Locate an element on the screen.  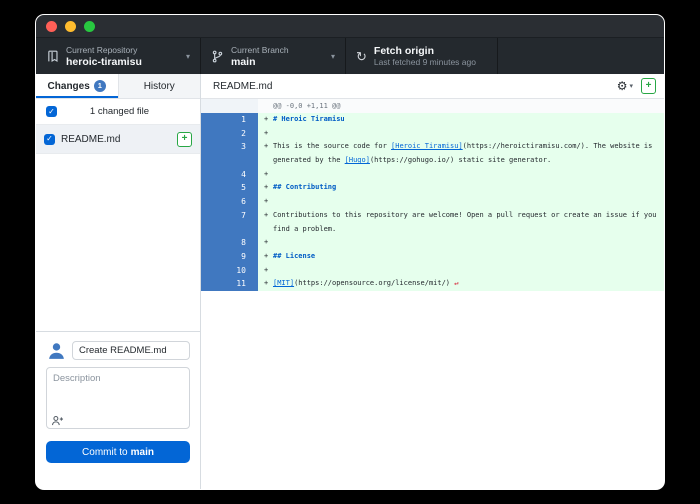
diff-line-number-gutter: 1 is located at coordinates (229, 120).